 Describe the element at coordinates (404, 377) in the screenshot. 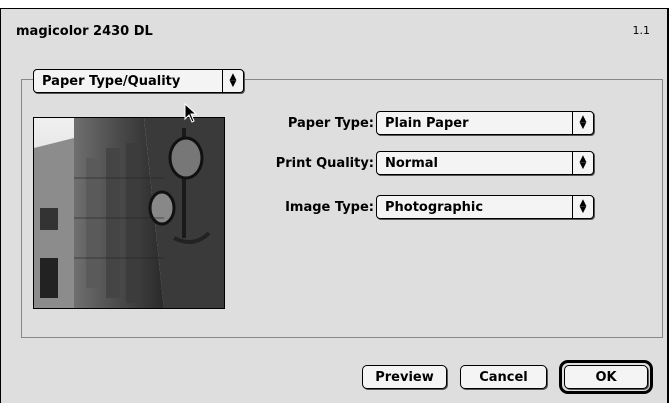

I see `preview-button: Preview` at that location.